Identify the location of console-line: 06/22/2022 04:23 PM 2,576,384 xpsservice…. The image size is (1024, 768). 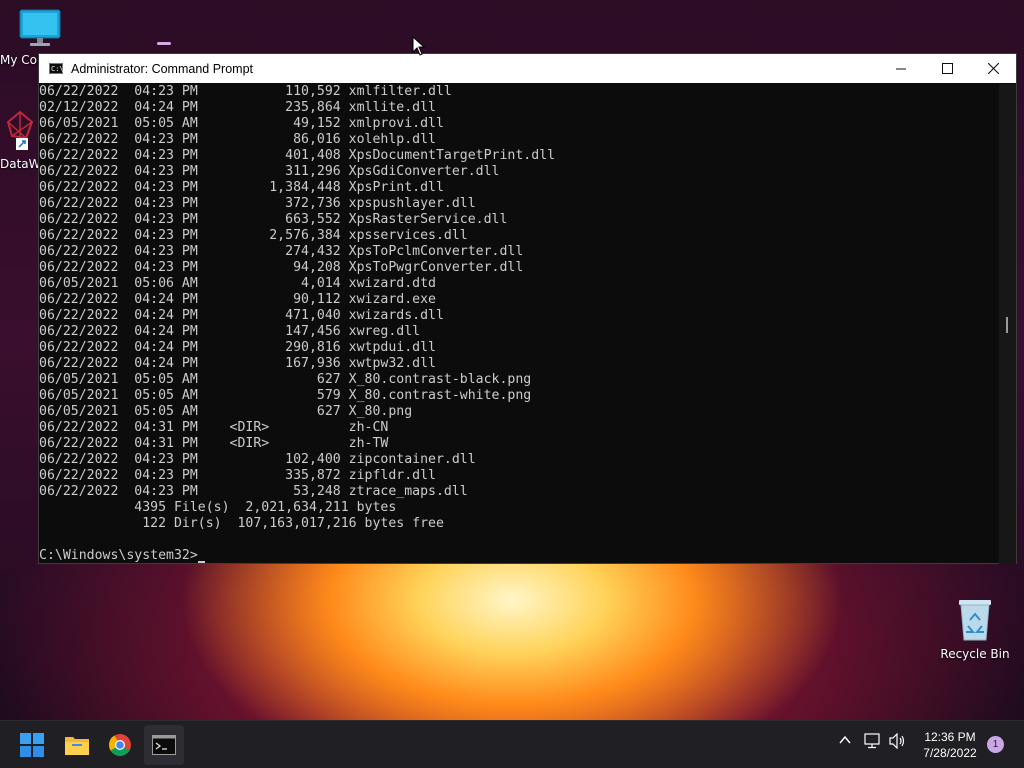
(253, 235).